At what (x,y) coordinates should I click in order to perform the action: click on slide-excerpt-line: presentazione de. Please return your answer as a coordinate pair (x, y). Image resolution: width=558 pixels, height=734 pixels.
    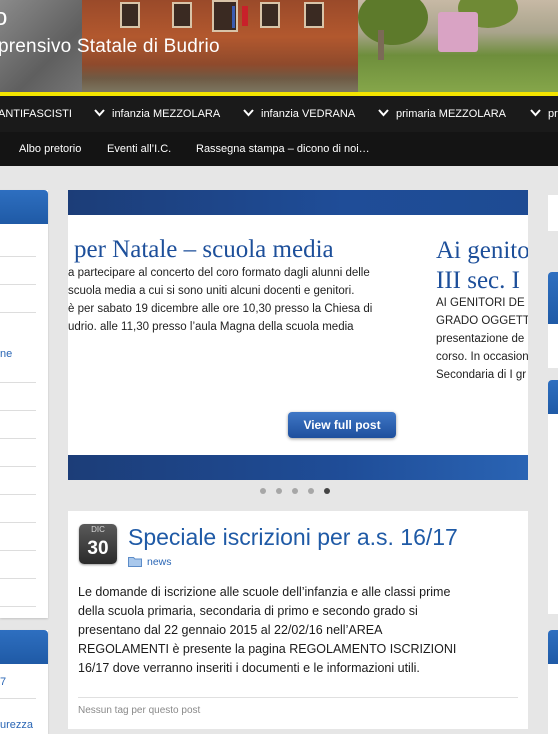
    Looking at the image, I should click on (480, 339).